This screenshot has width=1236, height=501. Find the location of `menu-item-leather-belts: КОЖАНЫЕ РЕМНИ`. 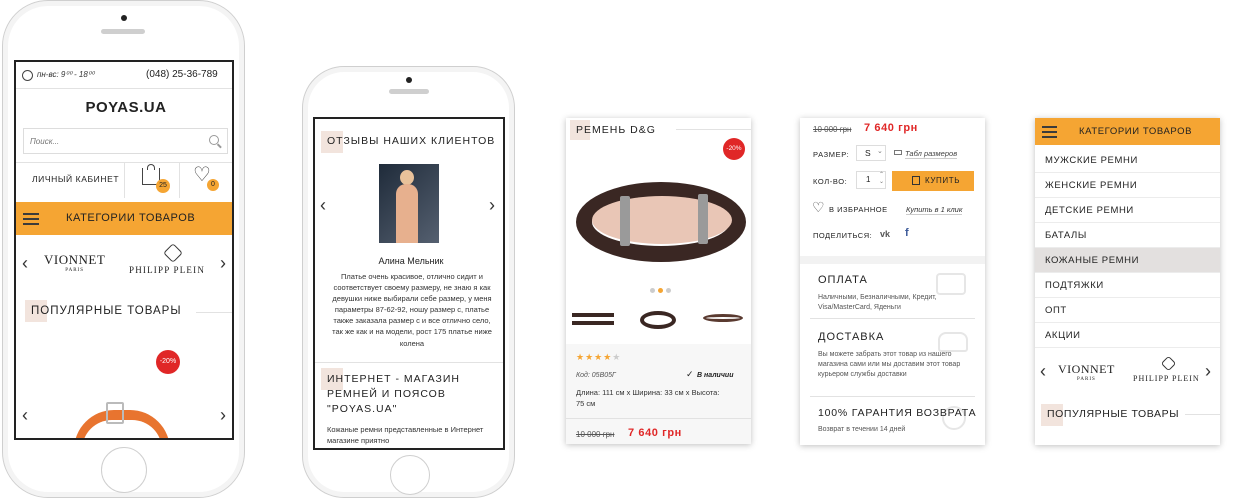

menu-item-leather-belts: КОЖАНЫЕ РЕМНИ is located at coordinates (1127, 260).